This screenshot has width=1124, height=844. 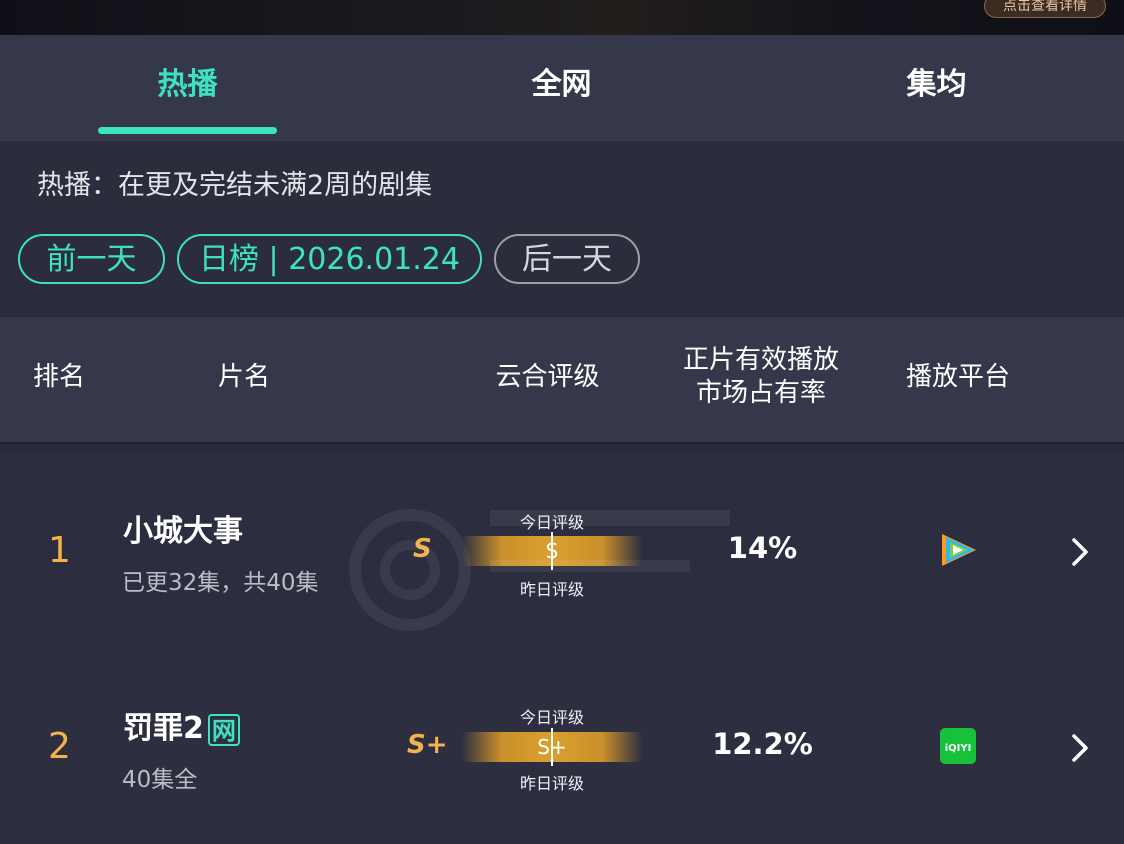 I want to click on current-date-button: 日榜 | 2026.01.24, so click(x=329, y=259).